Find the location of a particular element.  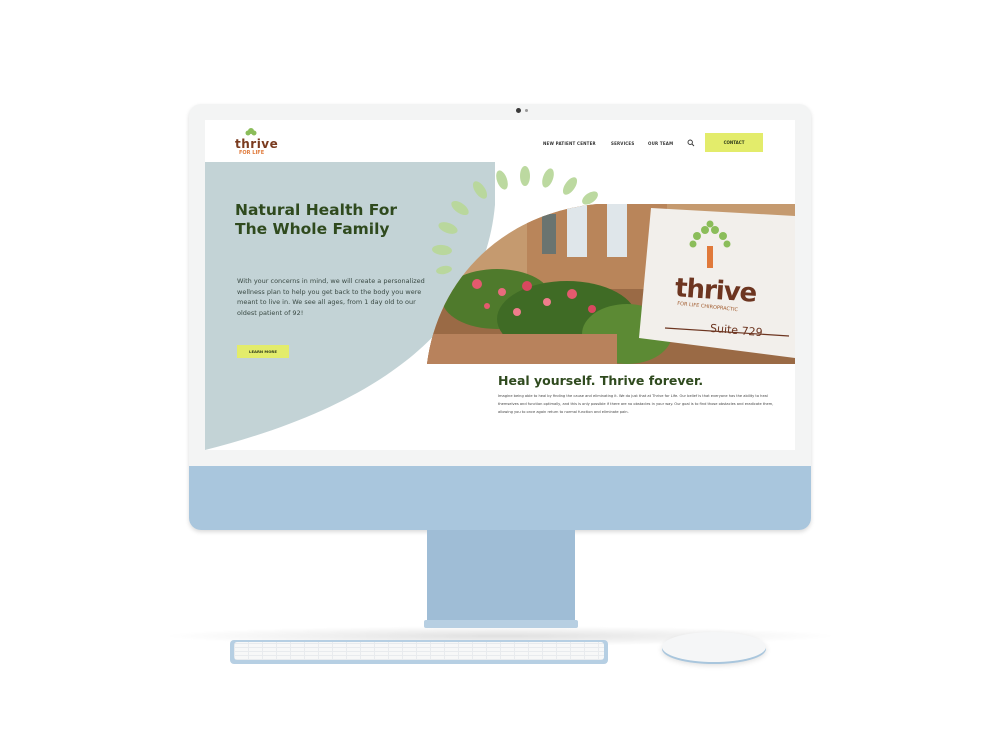

learn-more-button: LEARN MORE is located at coordinates (263, 351).